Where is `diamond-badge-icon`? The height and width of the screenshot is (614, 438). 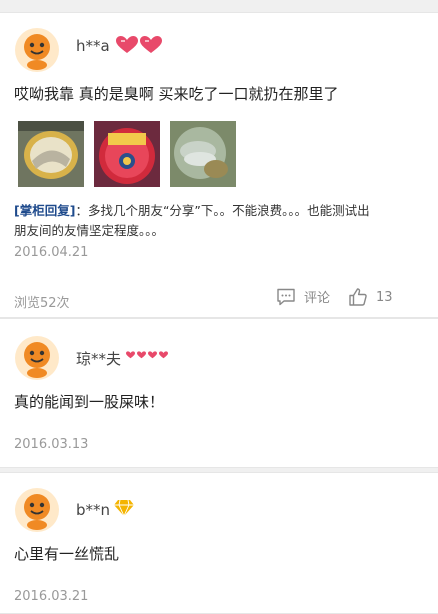
diamond-badge-icon is located at coordinates (124, 508).